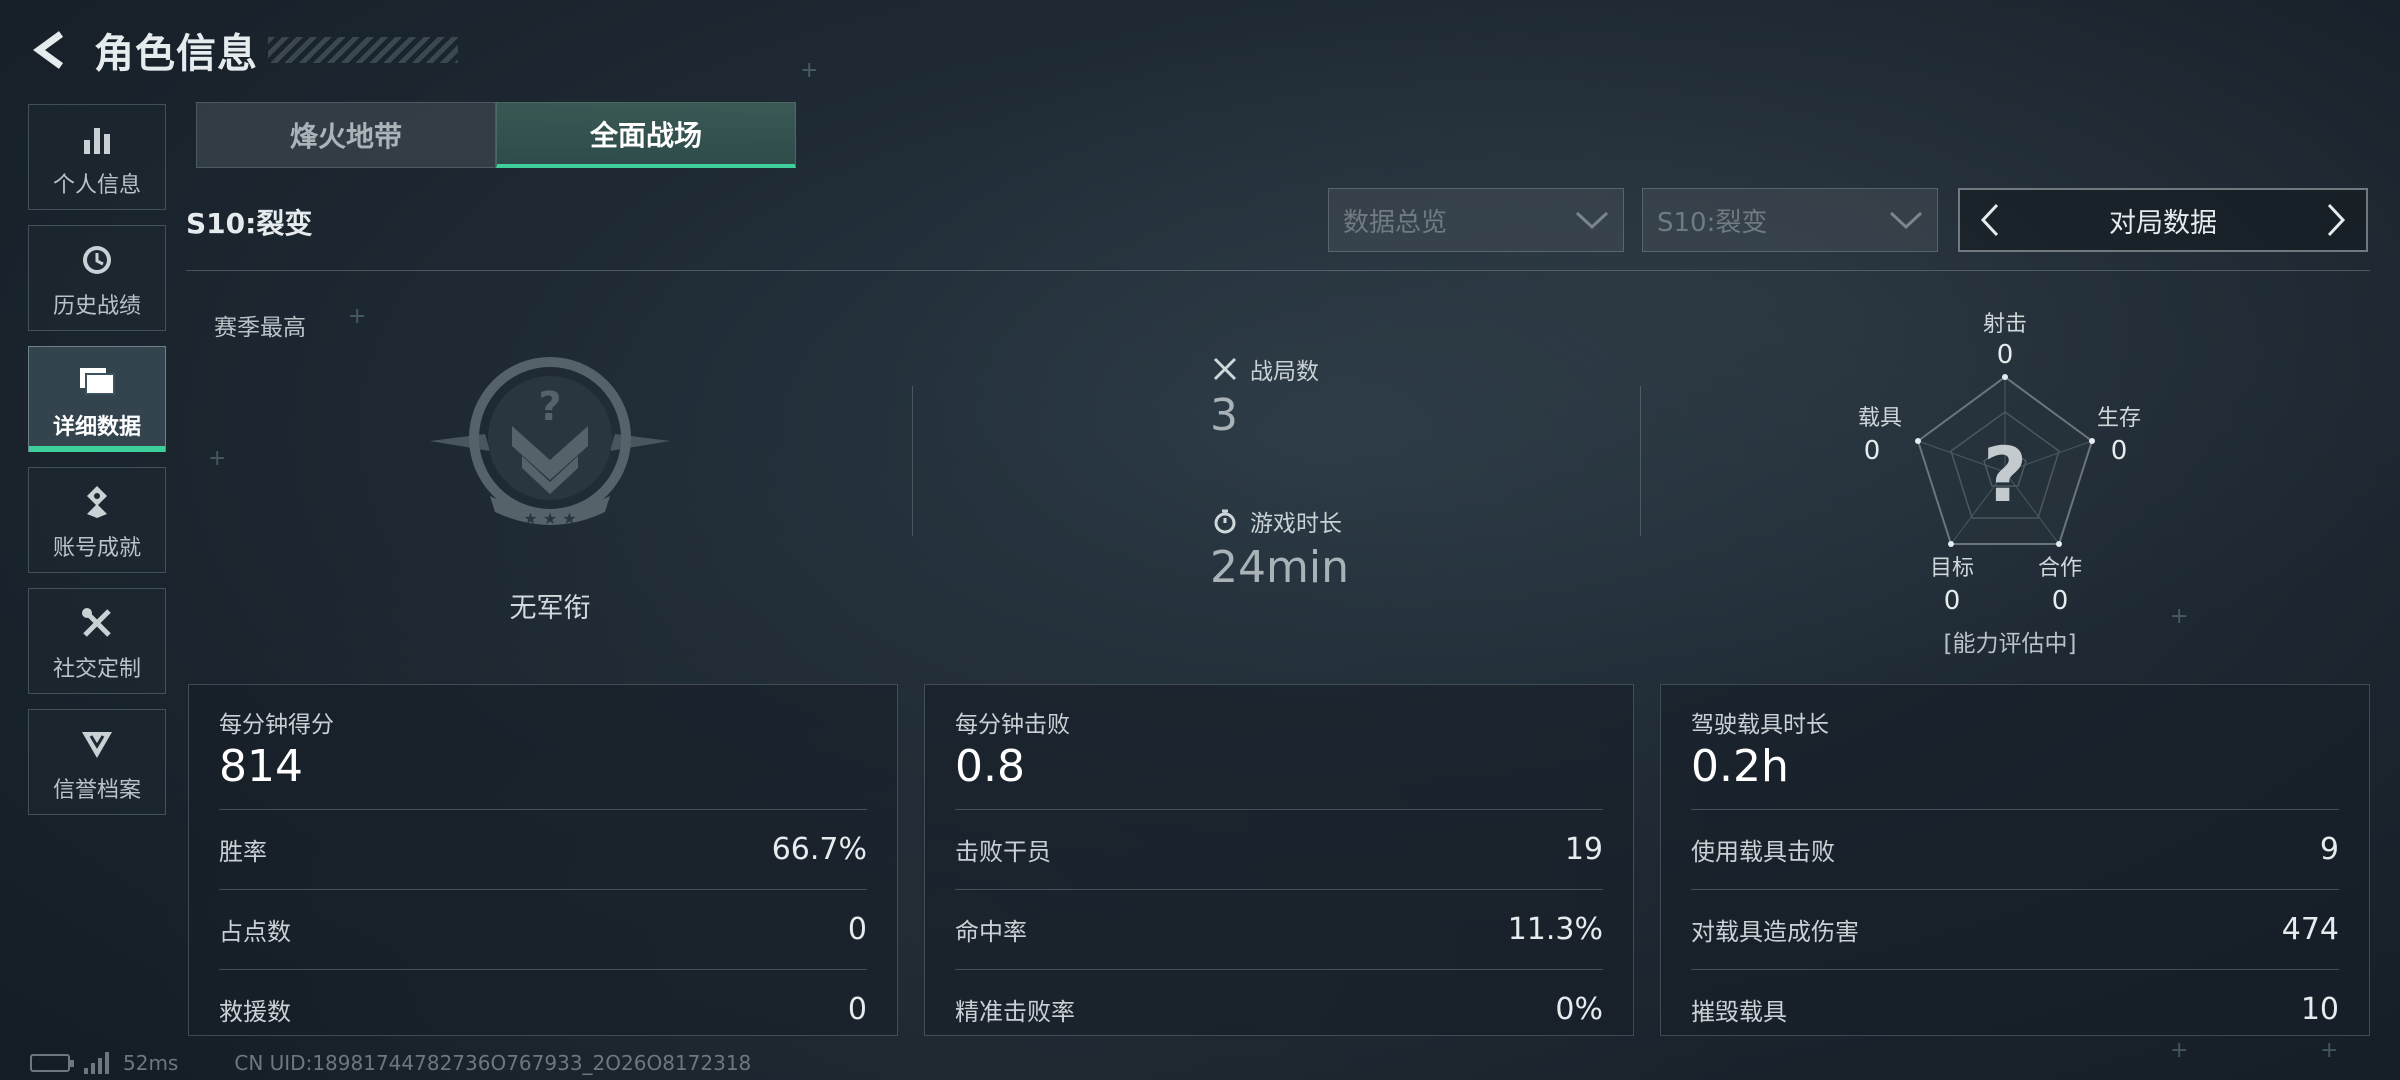 The image size is (2400, 1080). Describe the element at coordinates (2005, 474) in the screenshot. I see `radar-unknown-glyph: ?` at that location.